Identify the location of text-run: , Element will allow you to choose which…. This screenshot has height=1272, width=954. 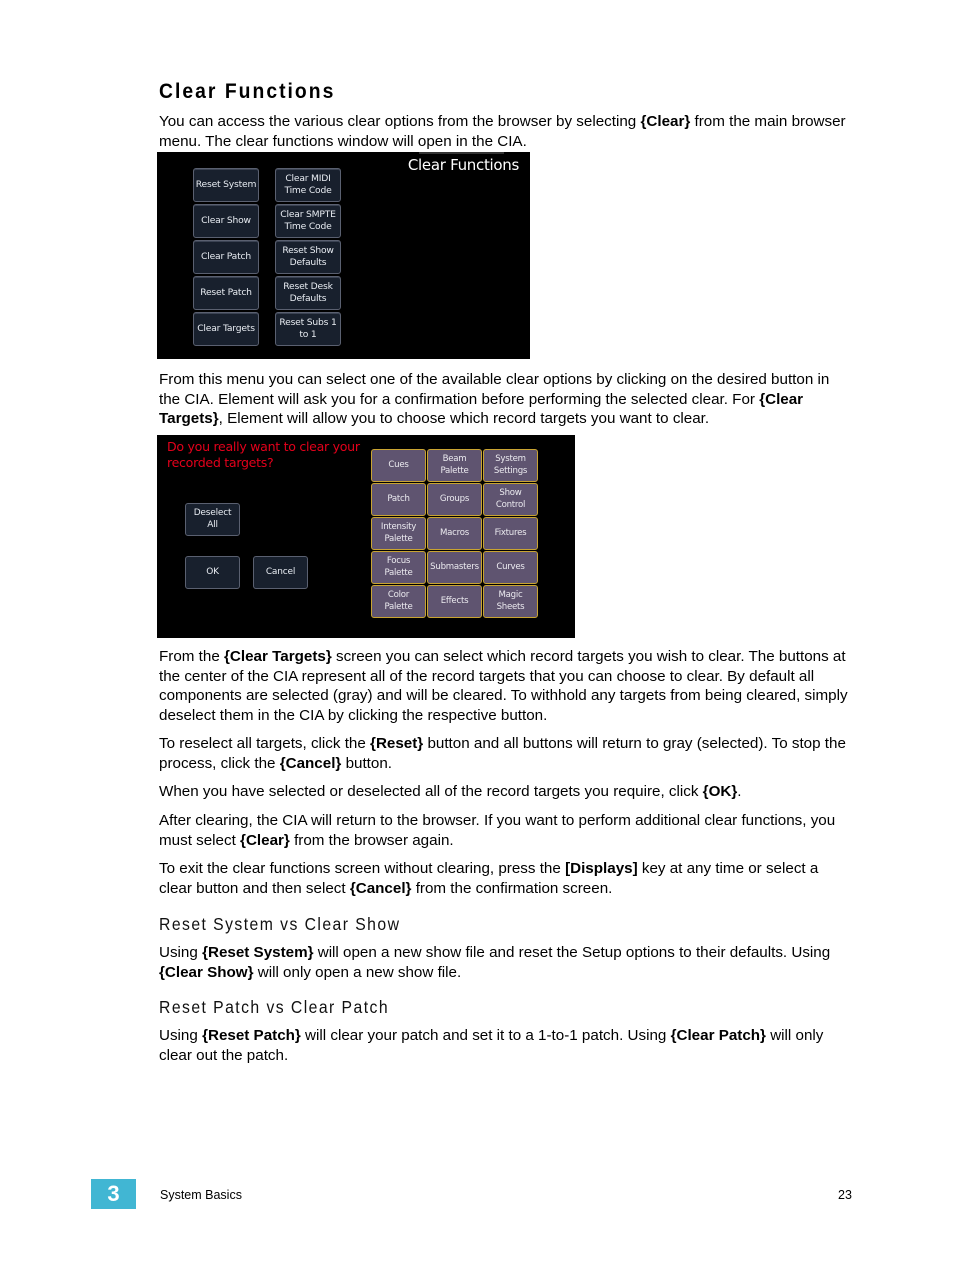
(464, 419).